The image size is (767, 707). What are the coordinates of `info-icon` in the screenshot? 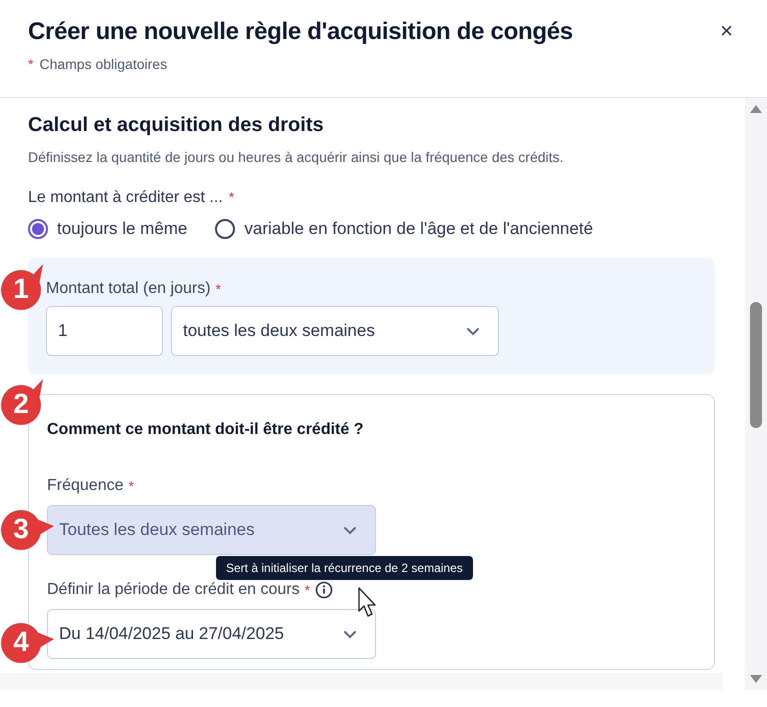 It's located at (324, 590).